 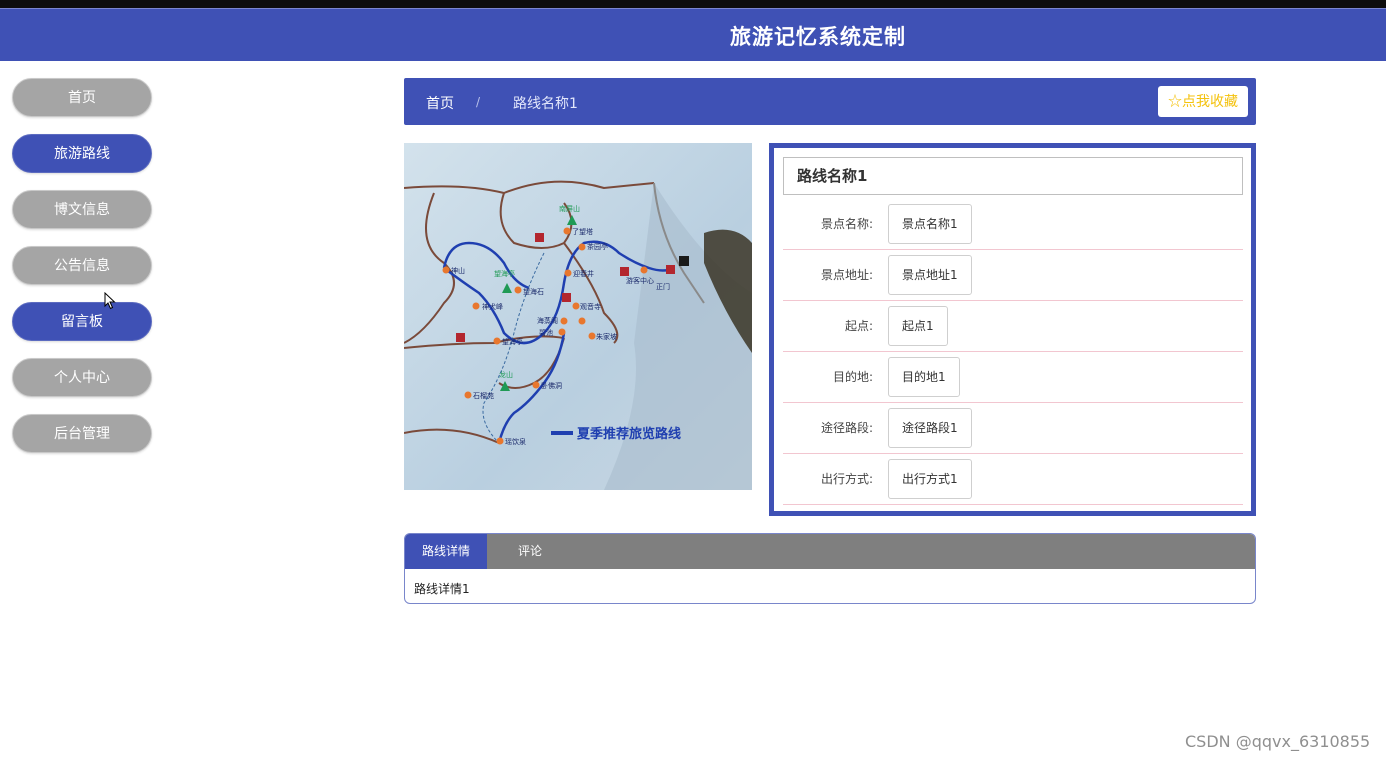 What do you see at coordinates (830, 551) in the screenshot?
I see `tab-bar: 路线详情 评论` at bounding box center [830, 551].